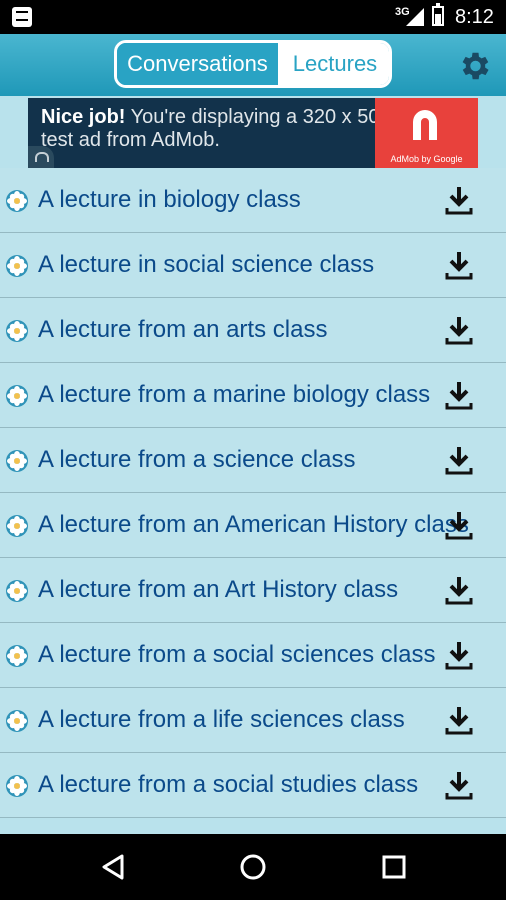  I want to click on lecture-row: A lecture from an American History class, so click(253, 525).